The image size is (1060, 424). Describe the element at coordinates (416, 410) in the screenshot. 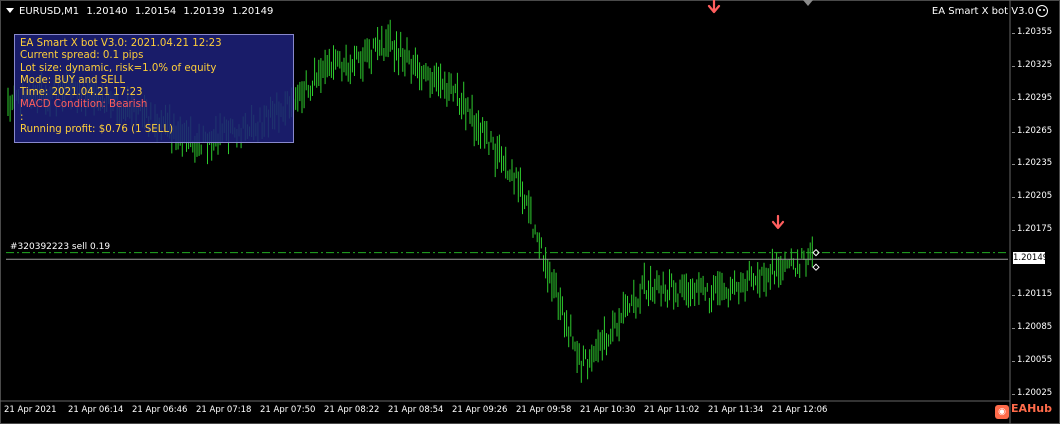

I see `time-tick-label: 21 Apr 08:54` at that location.